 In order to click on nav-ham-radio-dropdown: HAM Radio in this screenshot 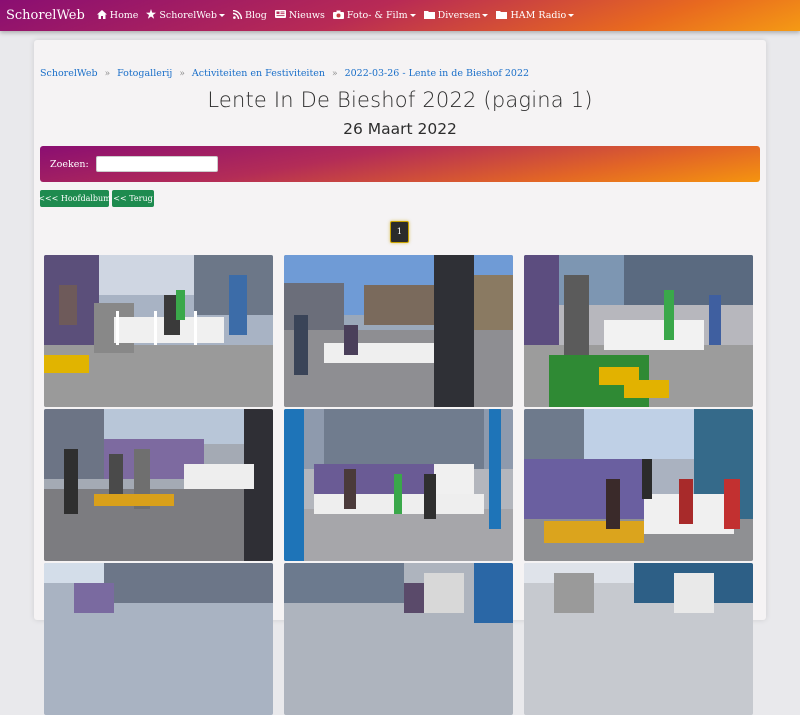, I will do `click(535, 16)`.